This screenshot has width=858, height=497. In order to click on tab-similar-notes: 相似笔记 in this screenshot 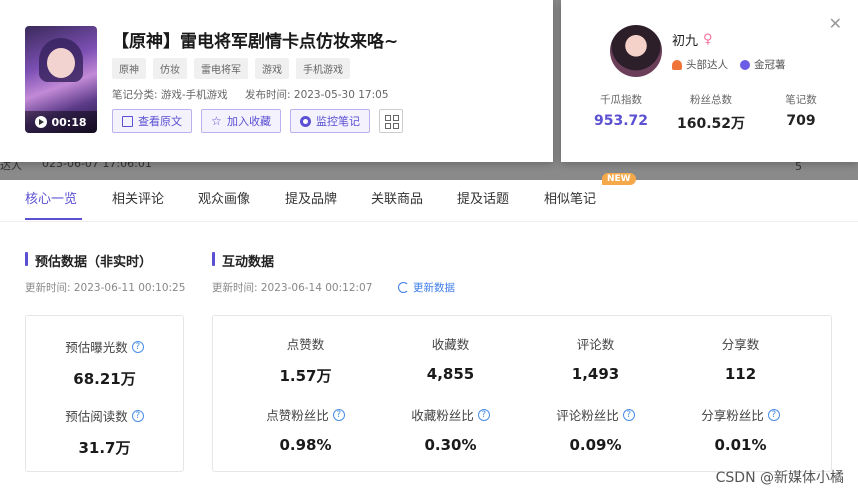, I will do `click(570, 197)`.